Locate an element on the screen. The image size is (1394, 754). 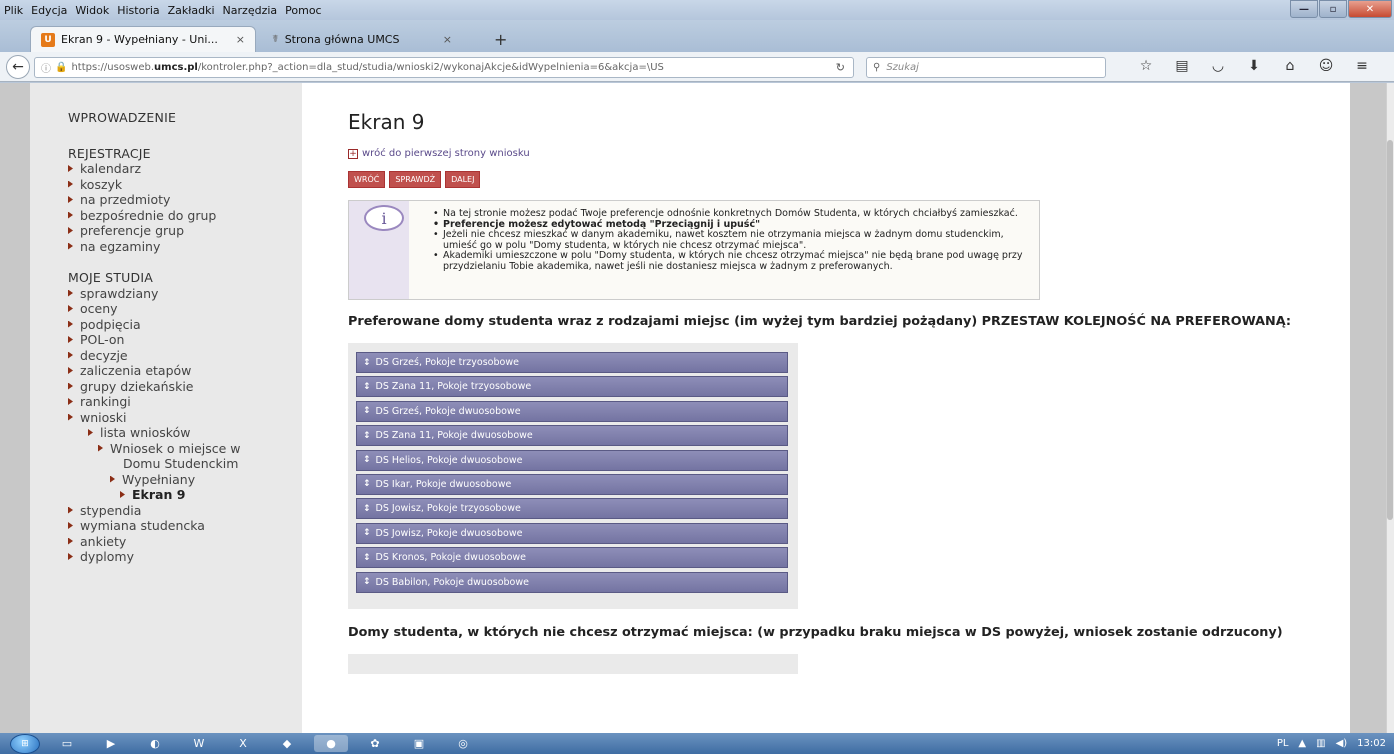
preference-item: ↕ DS Jowisz, Pokoje dwuosobowe is located at coordinates (572, 533).